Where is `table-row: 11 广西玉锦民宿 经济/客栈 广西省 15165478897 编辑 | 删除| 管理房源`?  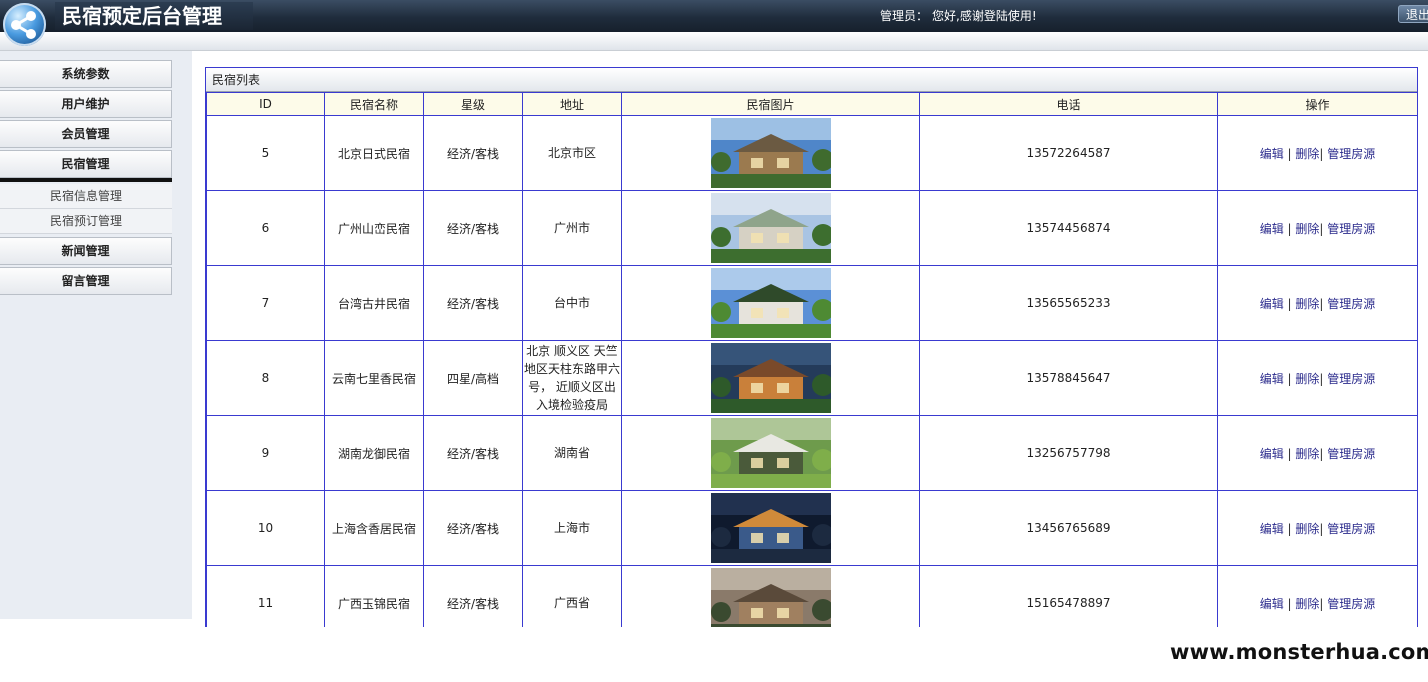
table-row: 11 广西玉锦民宿 经济/客栈 广西省 15165478897 编辑 | 删除| 管理房源 is located at coordinates (811, 596).